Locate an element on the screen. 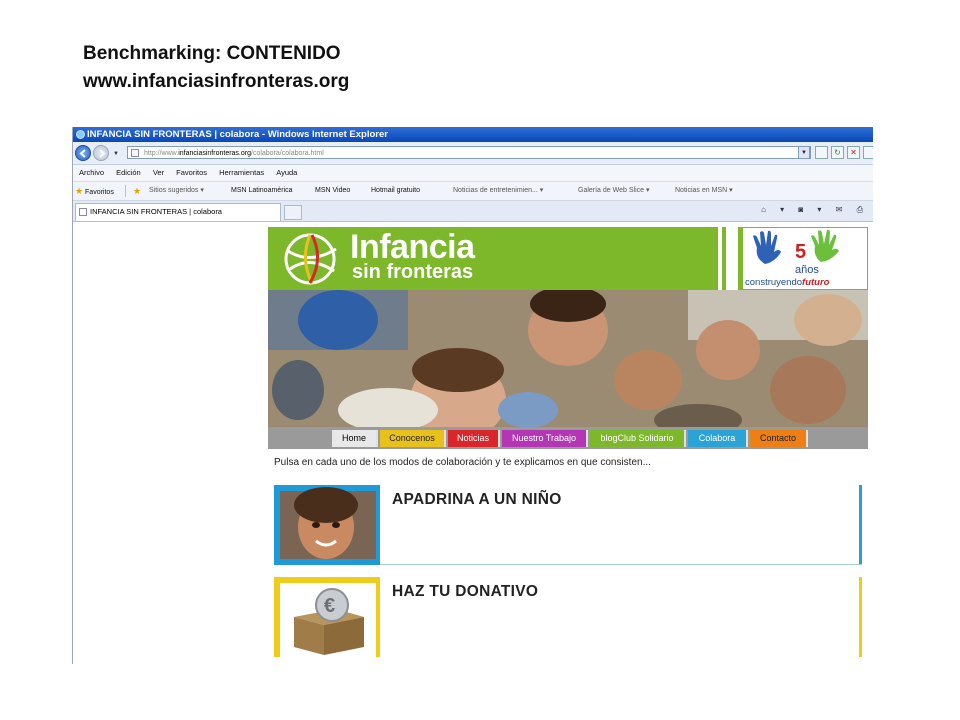 This screenshot has width=960, height=720. card-apadrina: APADRINA A UN NIÑO is located at coordinates (568, 525).